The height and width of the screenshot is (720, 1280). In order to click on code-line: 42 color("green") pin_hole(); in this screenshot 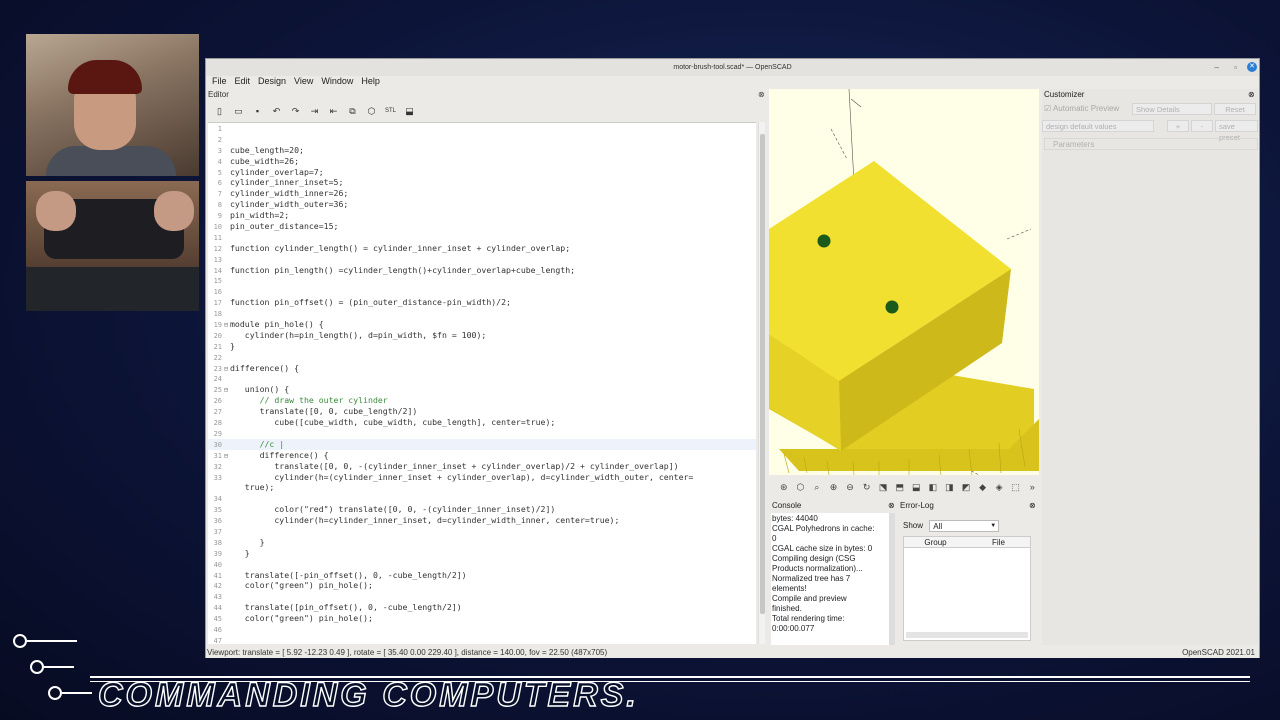, I will do `click(482, 585)`.